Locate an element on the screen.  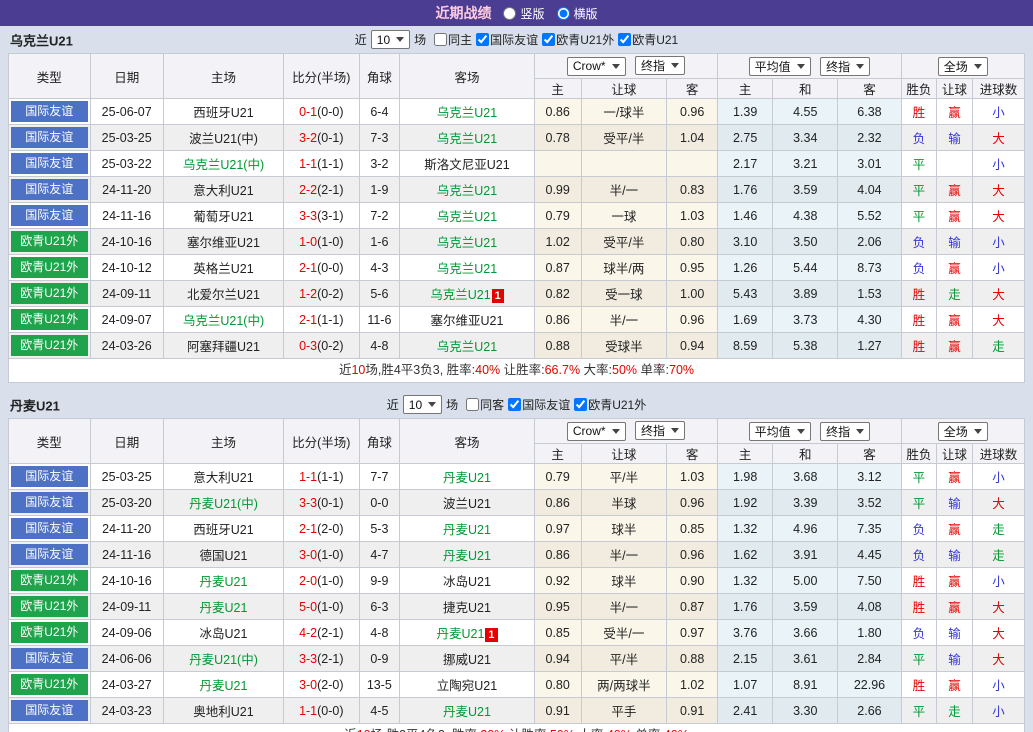
result-wdl-cell-value: 平 is located at coordinates (919, 217).